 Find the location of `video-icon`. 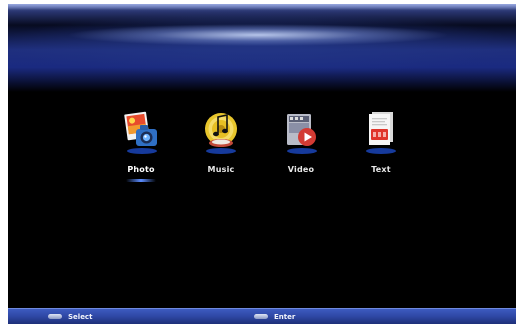

video-icon is located at coordinates (301, 131).